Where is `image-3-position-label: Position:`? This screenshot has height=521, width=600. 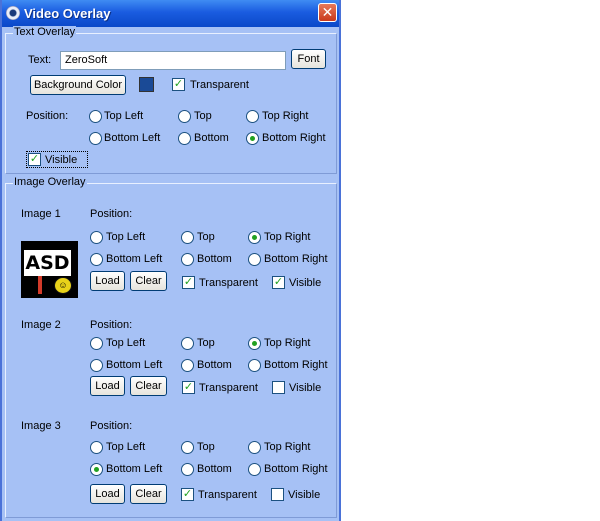 image-3-position-label: Position: is located at coordinates (111, 426).